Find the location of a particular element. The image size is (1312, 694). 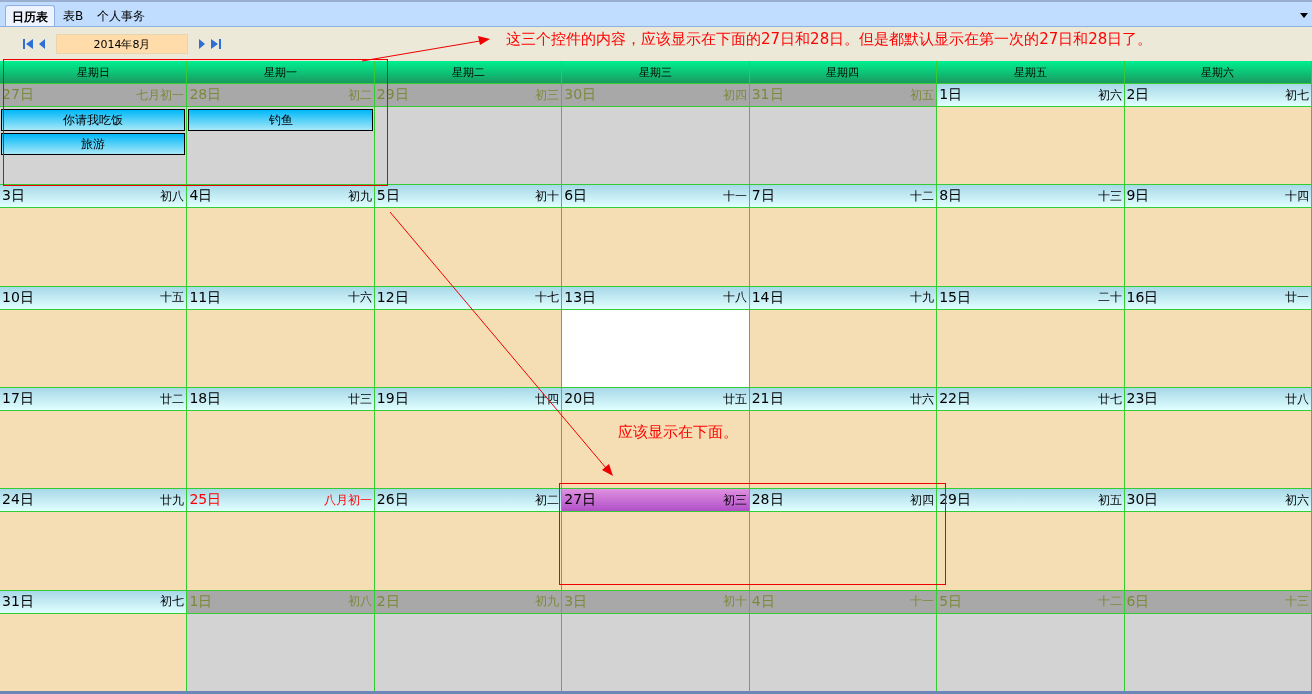

day-header: 28日 初四 is located at coordinates (843, 501).